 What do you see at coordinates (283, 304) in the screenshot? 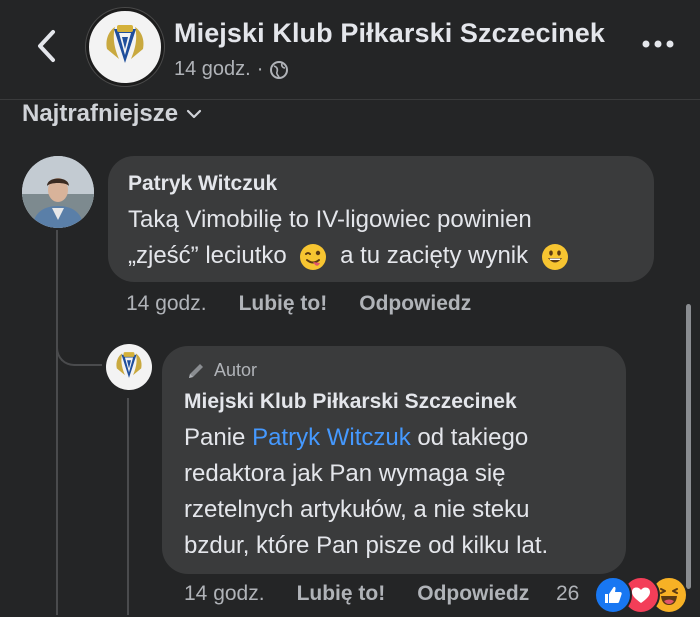
I see `like-button: Lubię to!` at bounding box center [283, 304].